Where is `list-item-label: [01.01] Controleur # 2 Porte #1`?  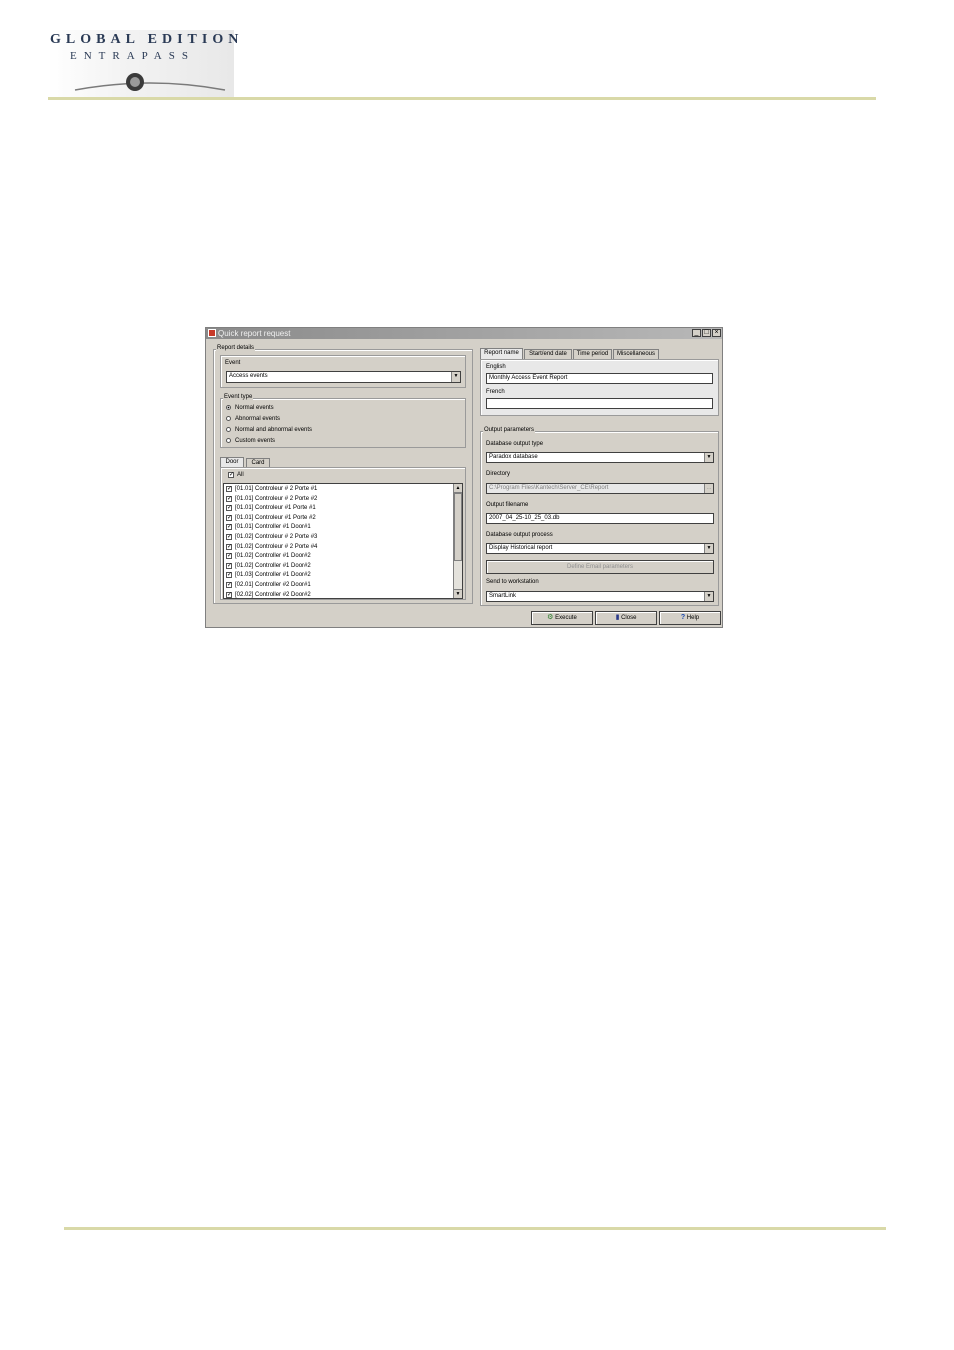
list-item-label: [01.01] Controleur # 2 Porte #1 is located at coordinates (276, 489).